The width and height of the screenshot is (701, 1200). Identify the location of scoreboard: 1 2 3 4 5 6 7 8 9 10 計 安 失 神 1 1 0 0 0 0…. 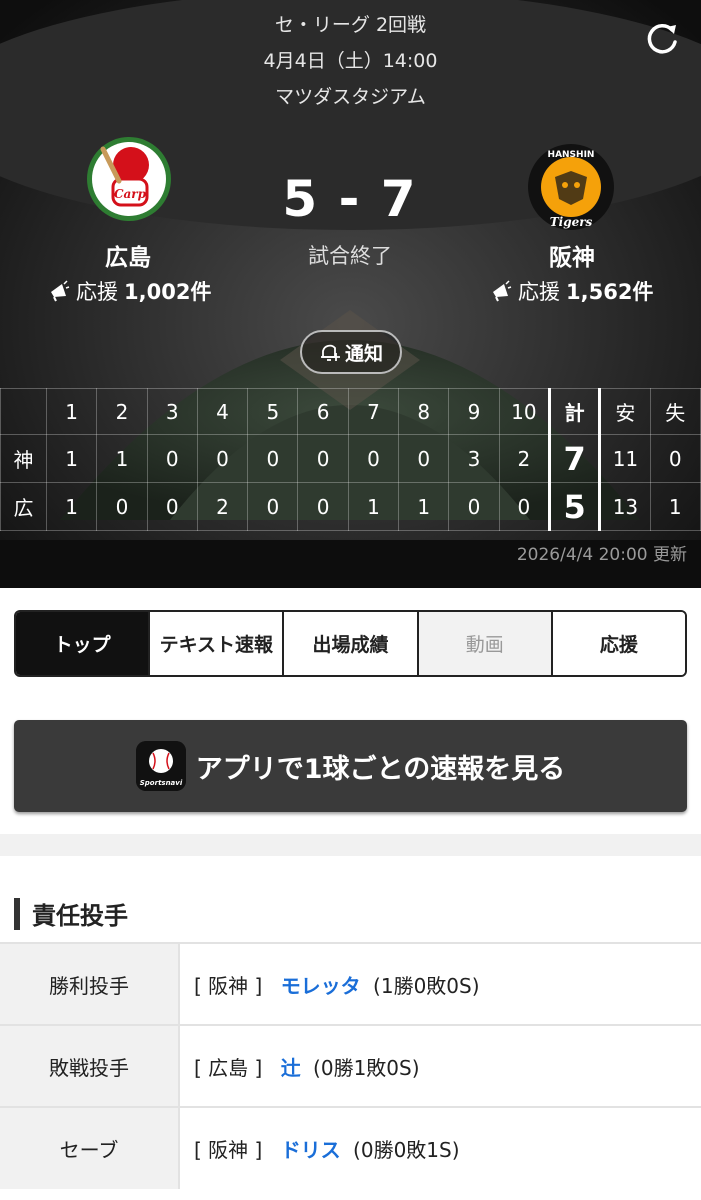
(350, 459).